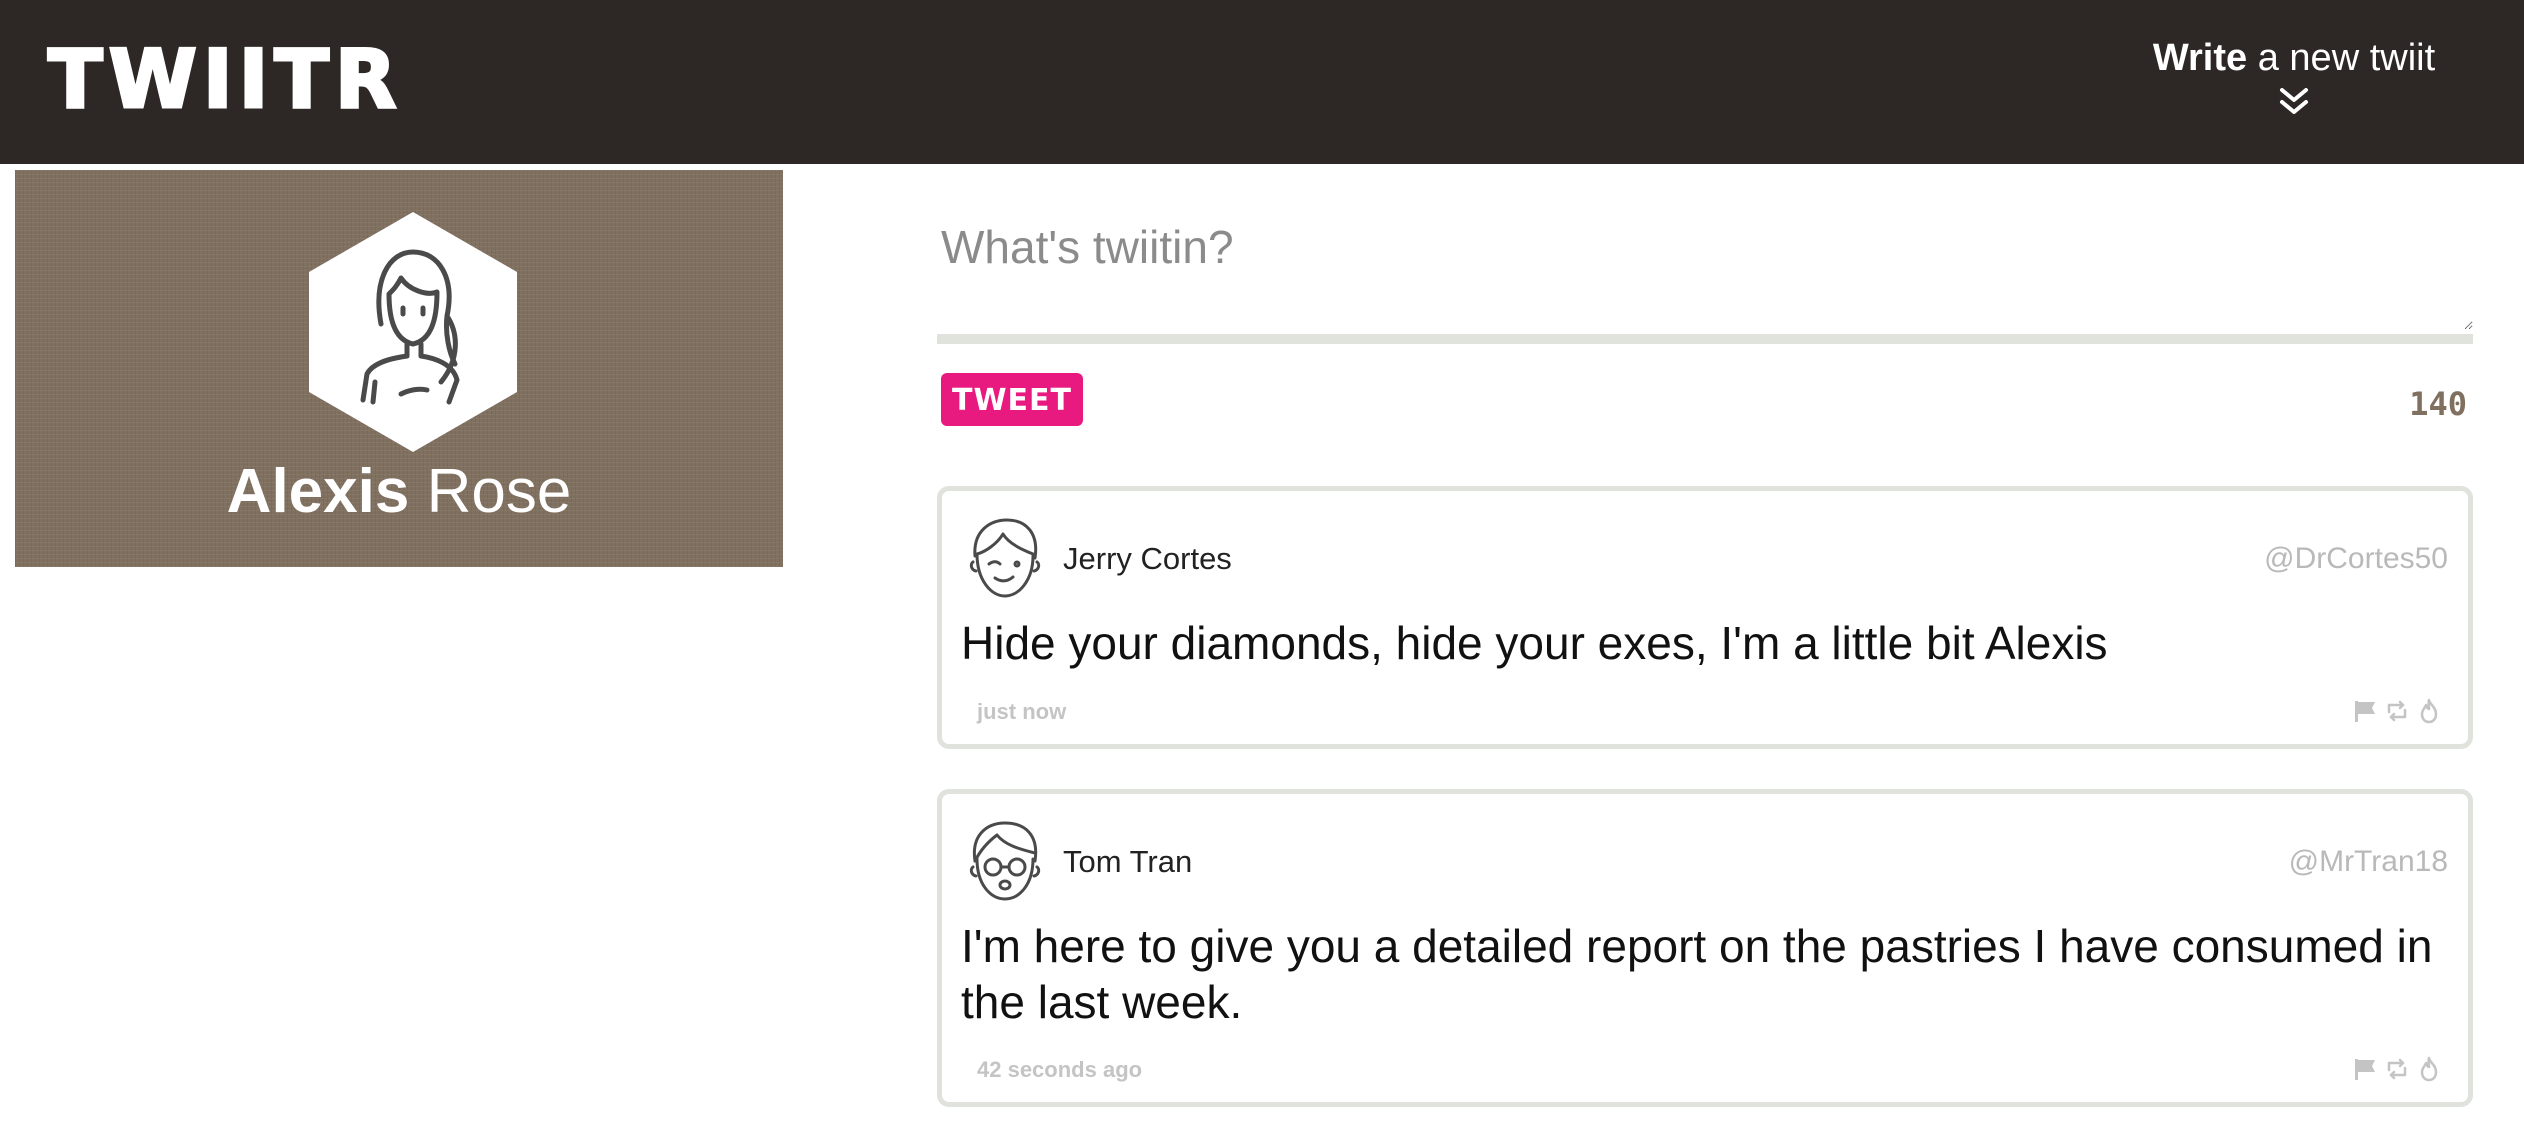 This screenshot has width=2524, height=1136. I want to click on tweet-timestamp: just now, so click(1022, 711).